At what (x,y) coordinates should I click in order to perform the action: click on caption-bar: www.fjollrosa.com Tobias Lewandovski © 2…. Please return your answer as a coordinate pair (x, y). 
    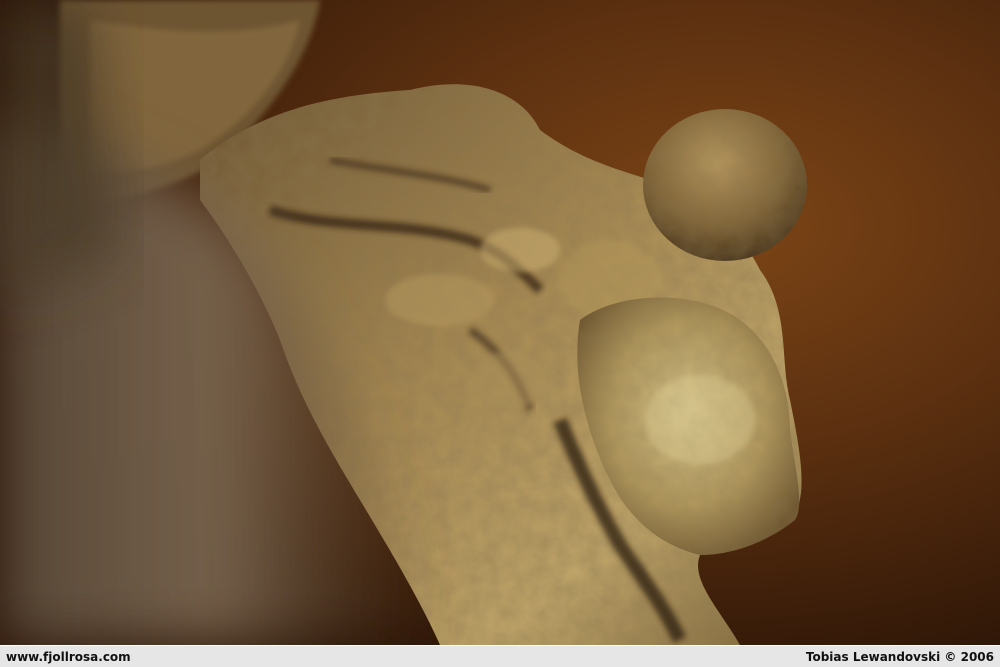
    Looking at the image, I should click on (500, 656).